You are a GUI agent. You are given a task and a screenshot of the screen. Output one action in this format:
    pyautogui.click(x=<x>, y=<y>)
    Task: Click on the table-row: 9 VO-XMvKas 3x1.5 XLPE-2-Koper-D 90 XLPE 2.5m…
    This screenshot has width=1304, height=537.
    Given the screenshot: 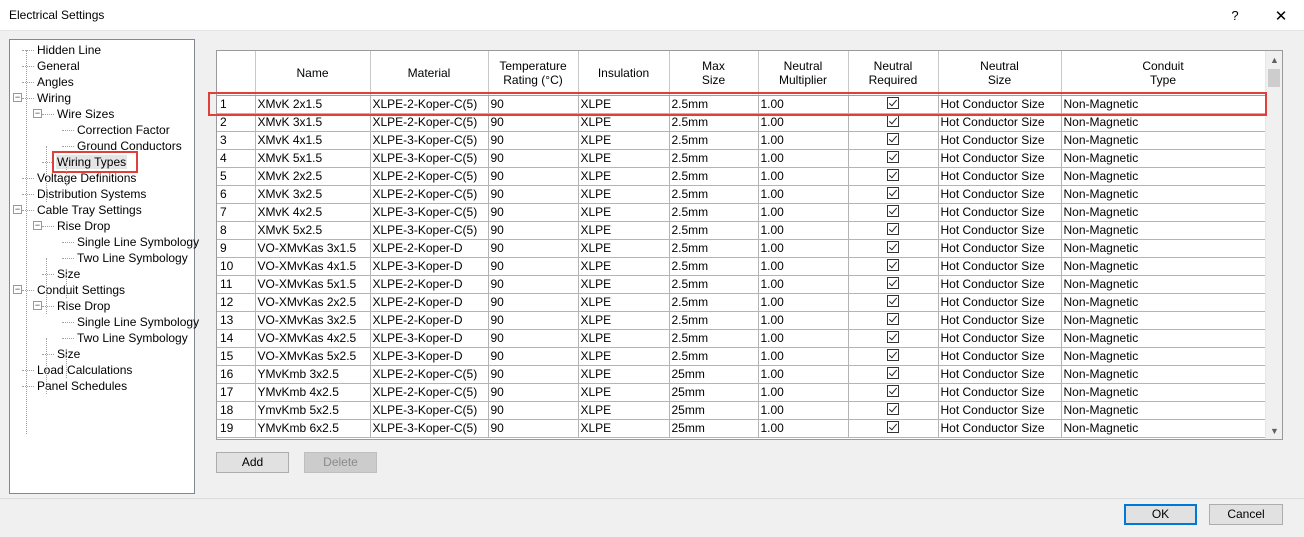 What is the action you would take?
    pyautogui.click(x=741, y=248)
    